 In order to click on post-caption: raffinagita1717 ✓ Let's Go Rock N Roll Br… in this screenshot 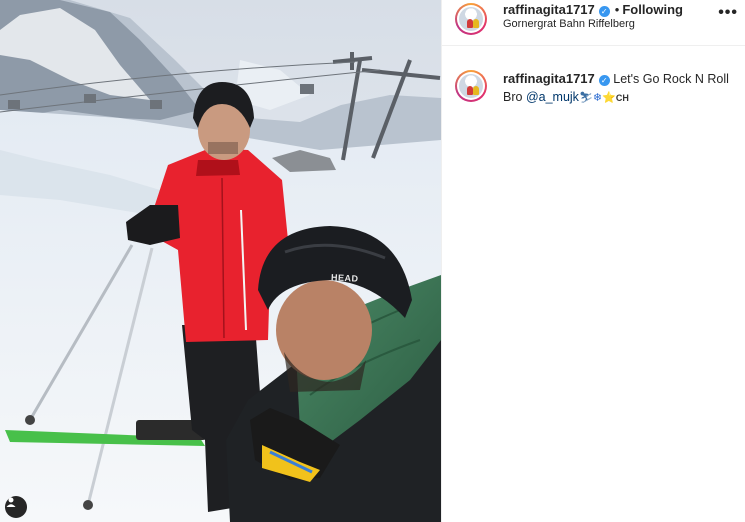, I will do `click(619, 88)`.